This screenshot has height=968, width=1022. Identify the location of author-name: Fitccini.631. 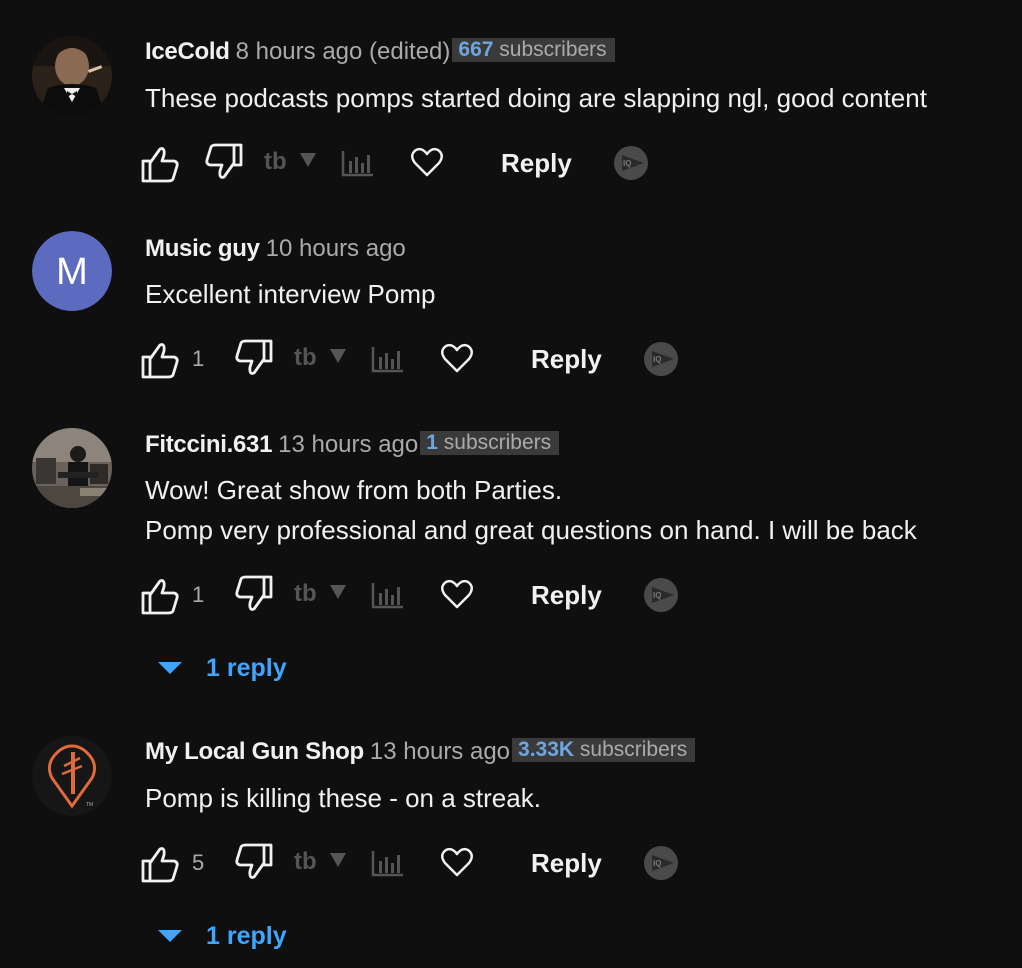
(208, 444).